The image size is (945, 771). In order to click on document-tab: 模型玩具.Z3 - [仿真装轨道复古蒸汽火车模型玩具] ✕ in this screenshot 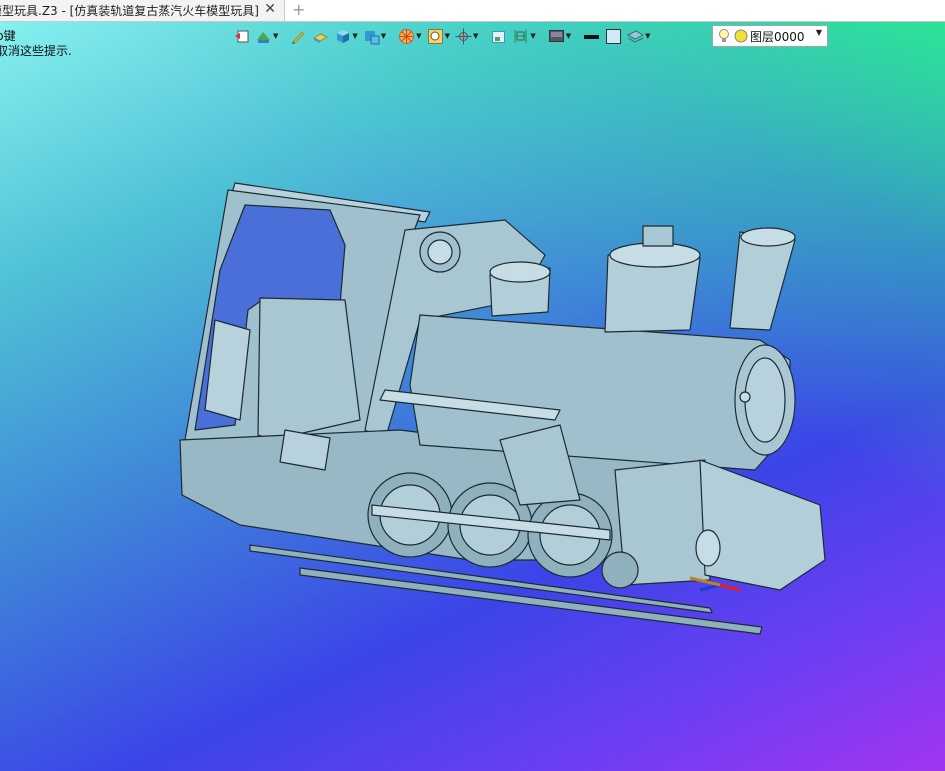, I will do `click(142, 10)`.